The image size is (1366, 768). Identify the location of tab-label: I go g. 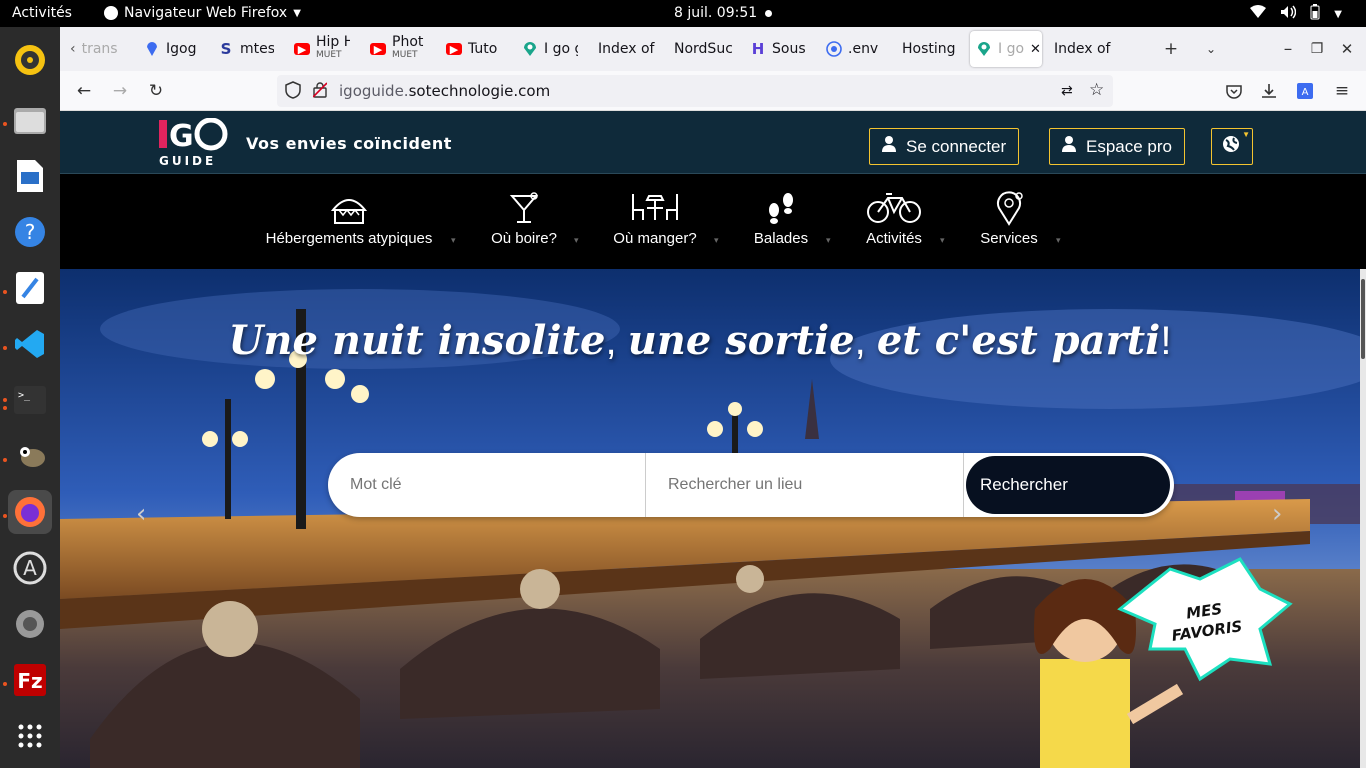
(561, 49).